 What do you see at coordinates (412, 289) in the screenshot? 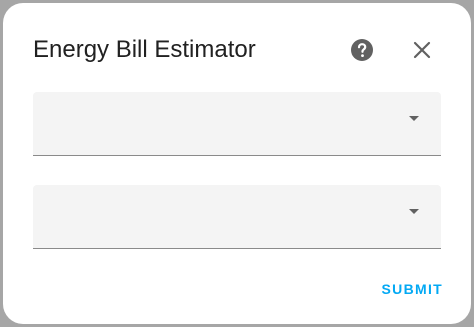
I see `submit-button: SUBMIT` at bounding box center [412, 289].